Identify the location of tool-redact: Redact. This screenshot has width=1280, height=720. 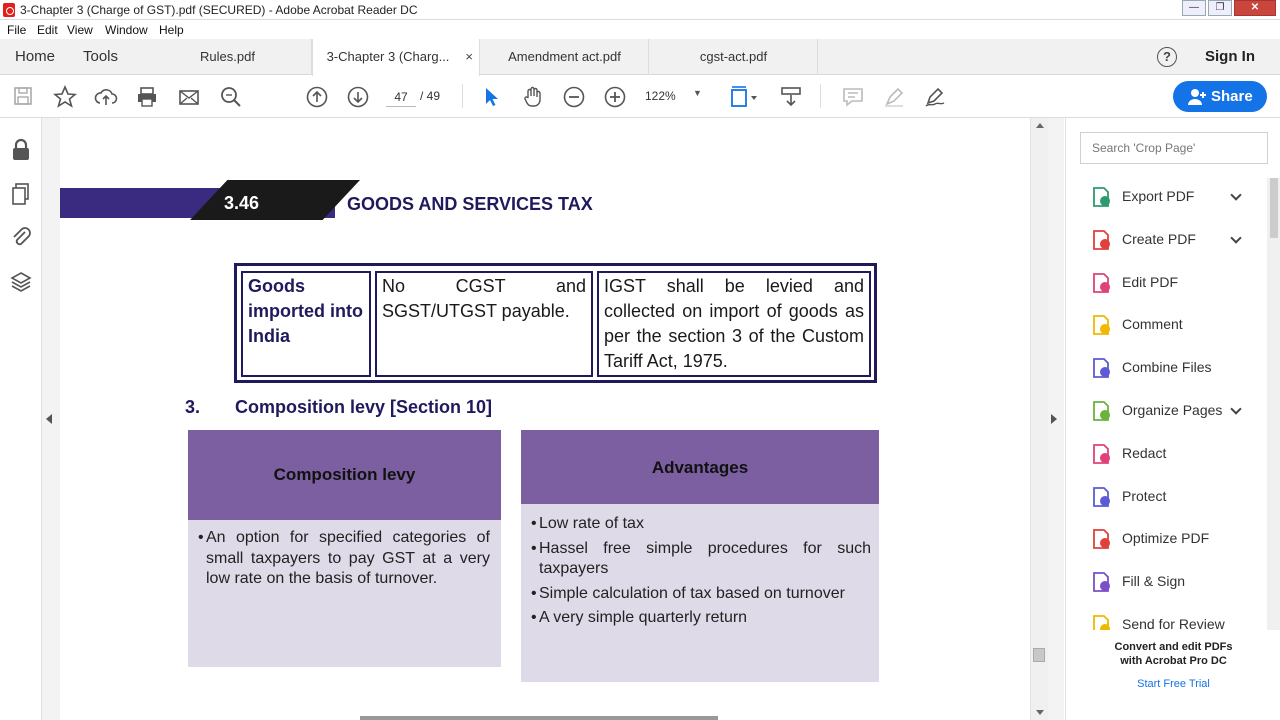
(1166, 454).